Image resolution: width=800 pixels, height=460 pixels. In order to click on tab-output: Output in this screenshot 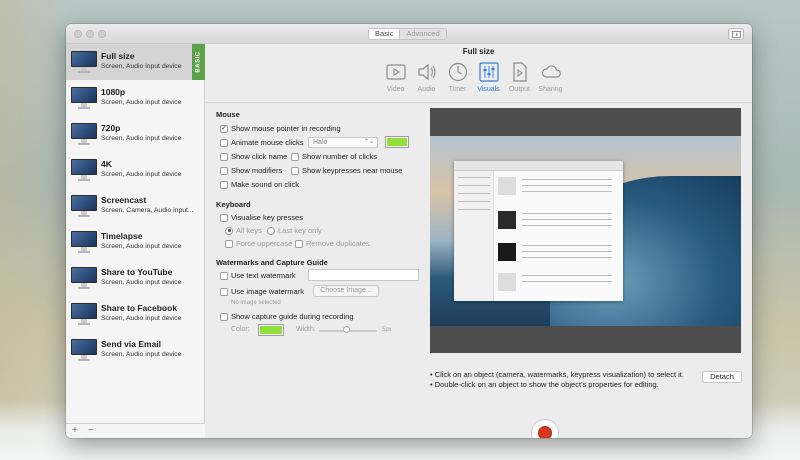, I will do `click(519, 80)`.